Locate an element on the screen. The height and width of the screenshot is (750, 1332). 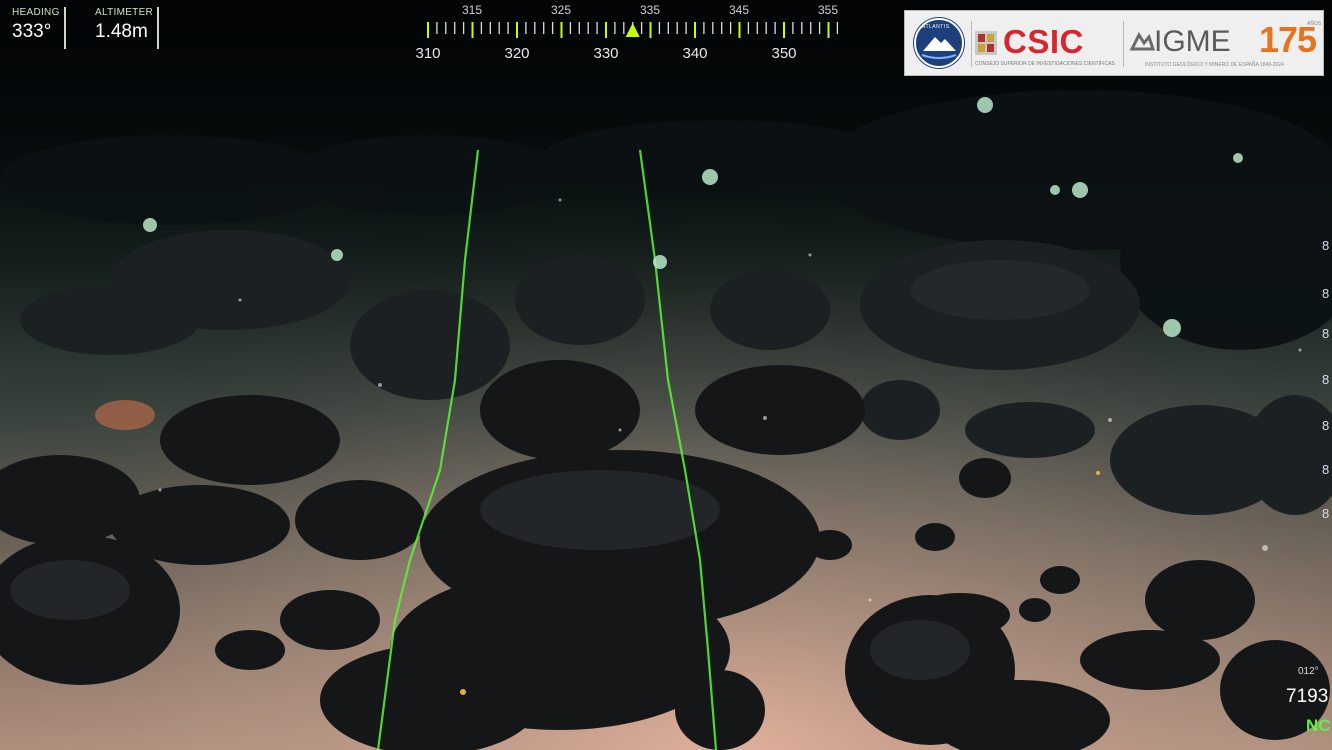
compass-label-lower: 320 is located at coordinates (517, 53).